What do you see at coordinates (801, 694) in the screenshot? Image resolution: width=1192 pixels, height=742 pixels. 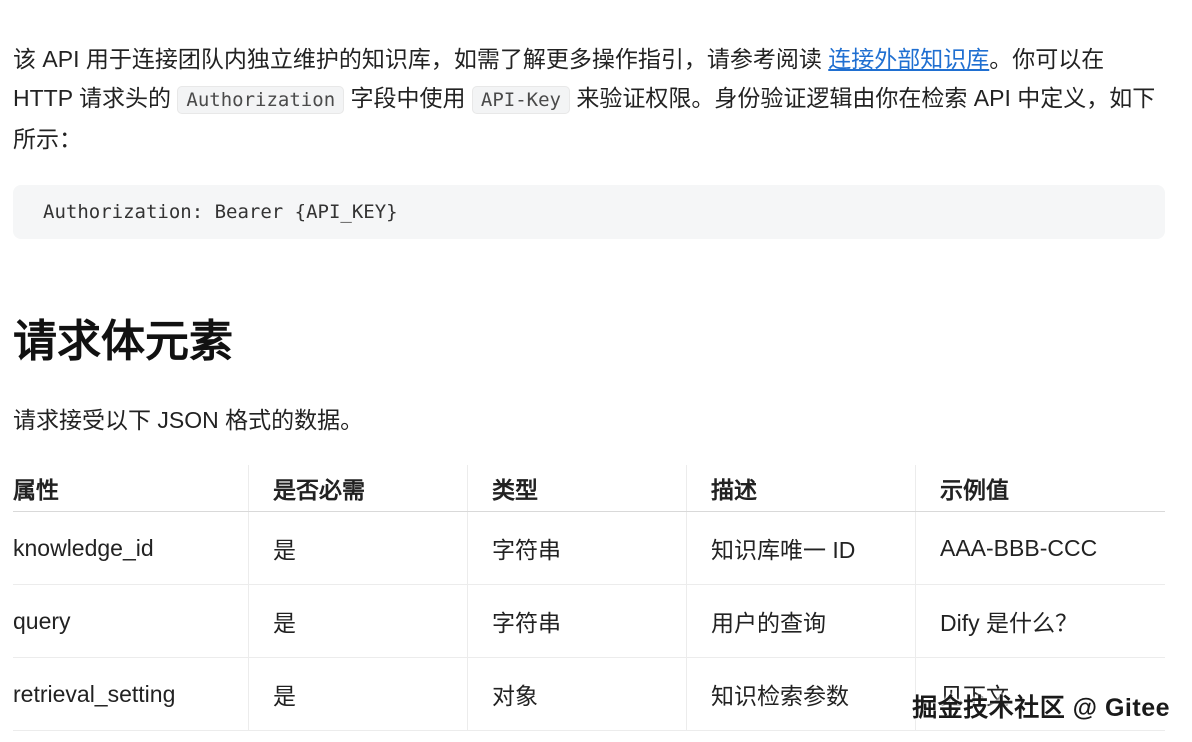 I see `cell-description: 知识检索参数` at bounding box center [801, 694].